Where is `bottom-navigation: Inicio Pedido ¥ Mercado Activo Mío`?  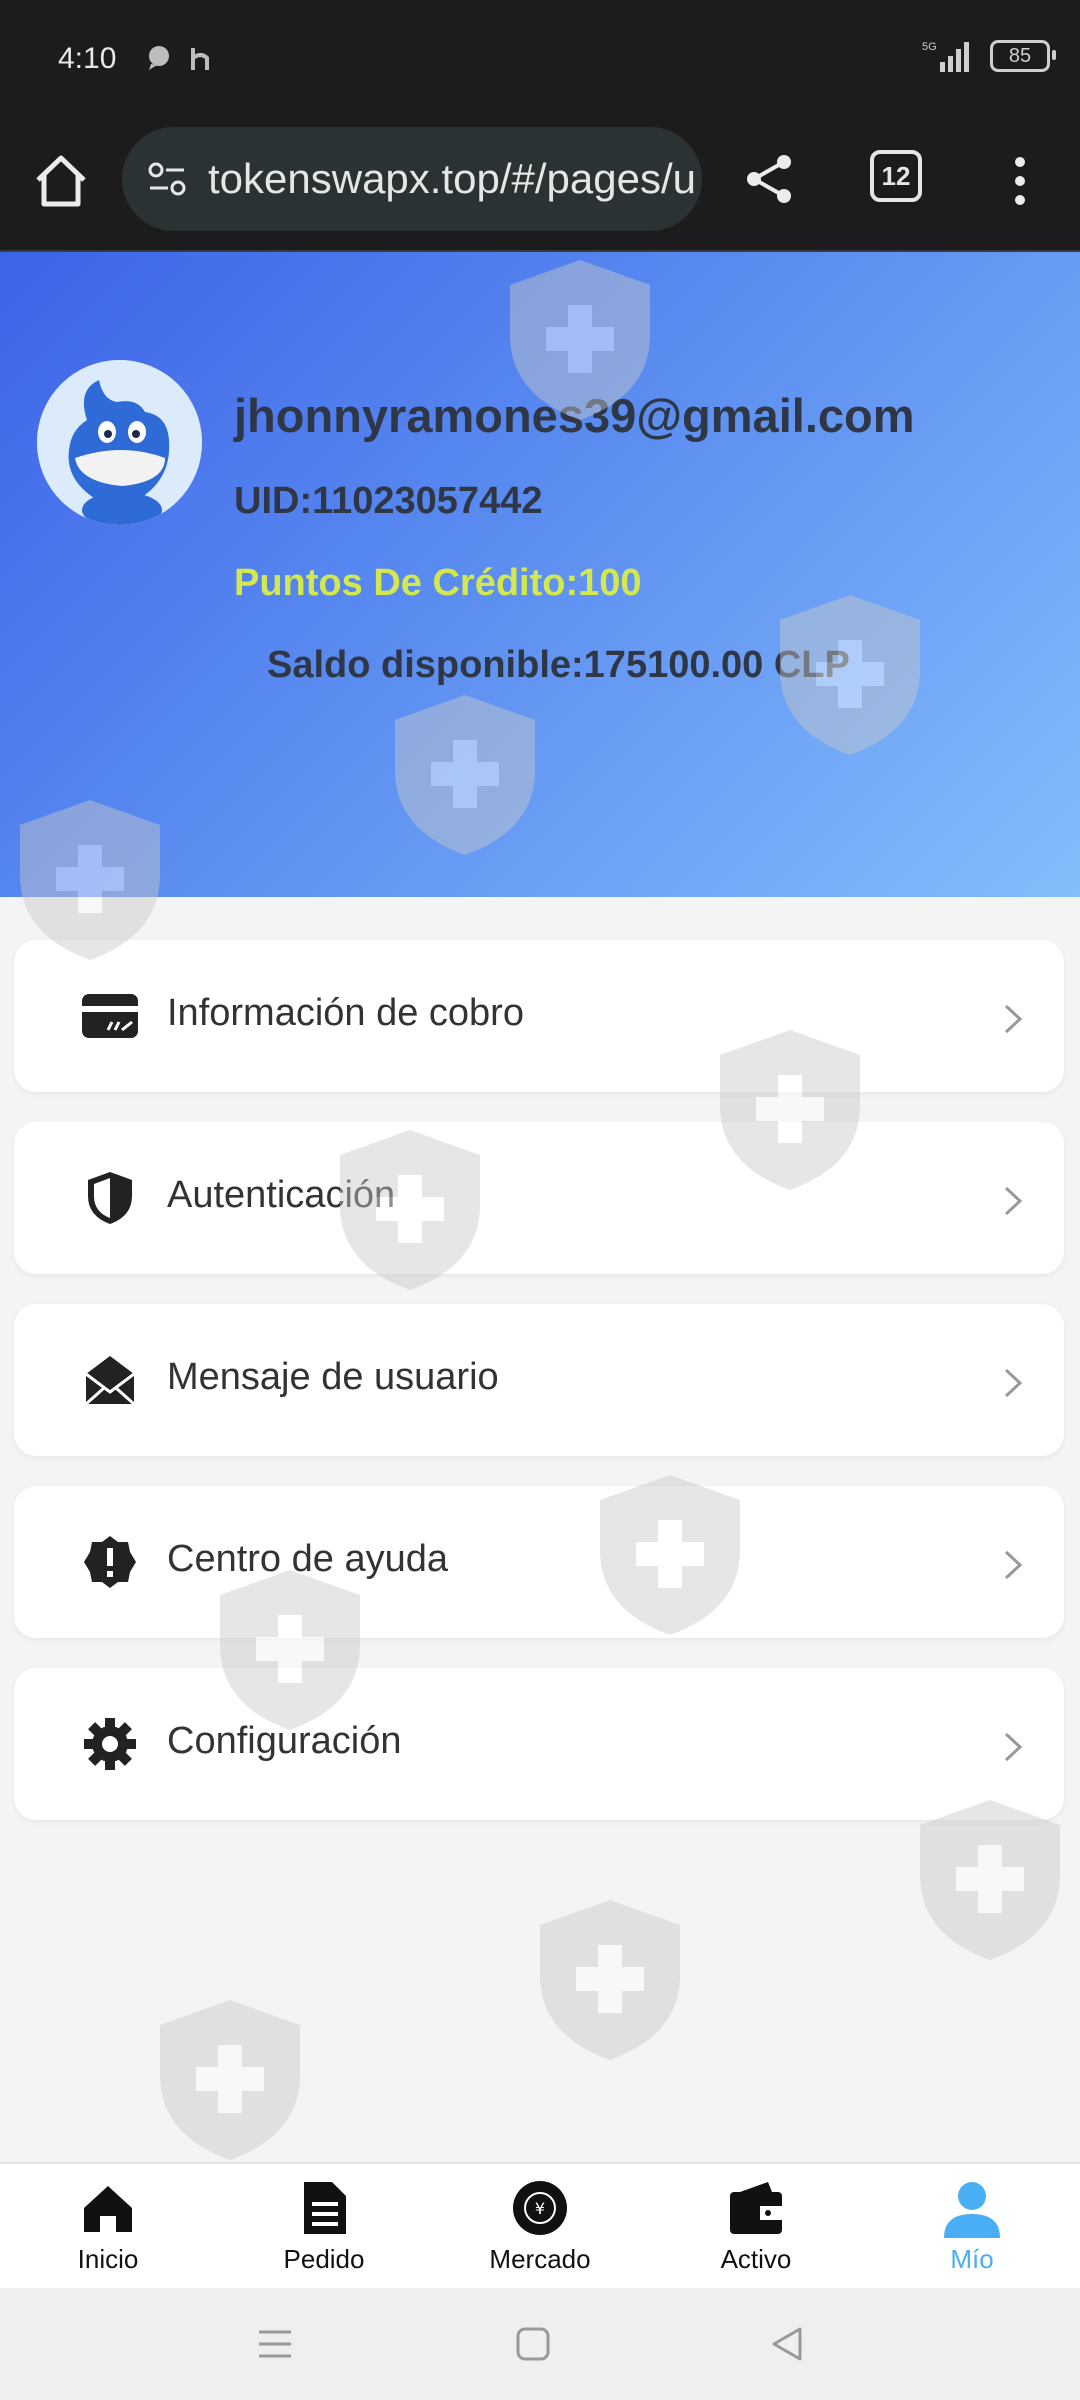 bottom-navigation: Inicio Pedido ¥ Mercado Activo Mío is located at coordinates (540, 2226).